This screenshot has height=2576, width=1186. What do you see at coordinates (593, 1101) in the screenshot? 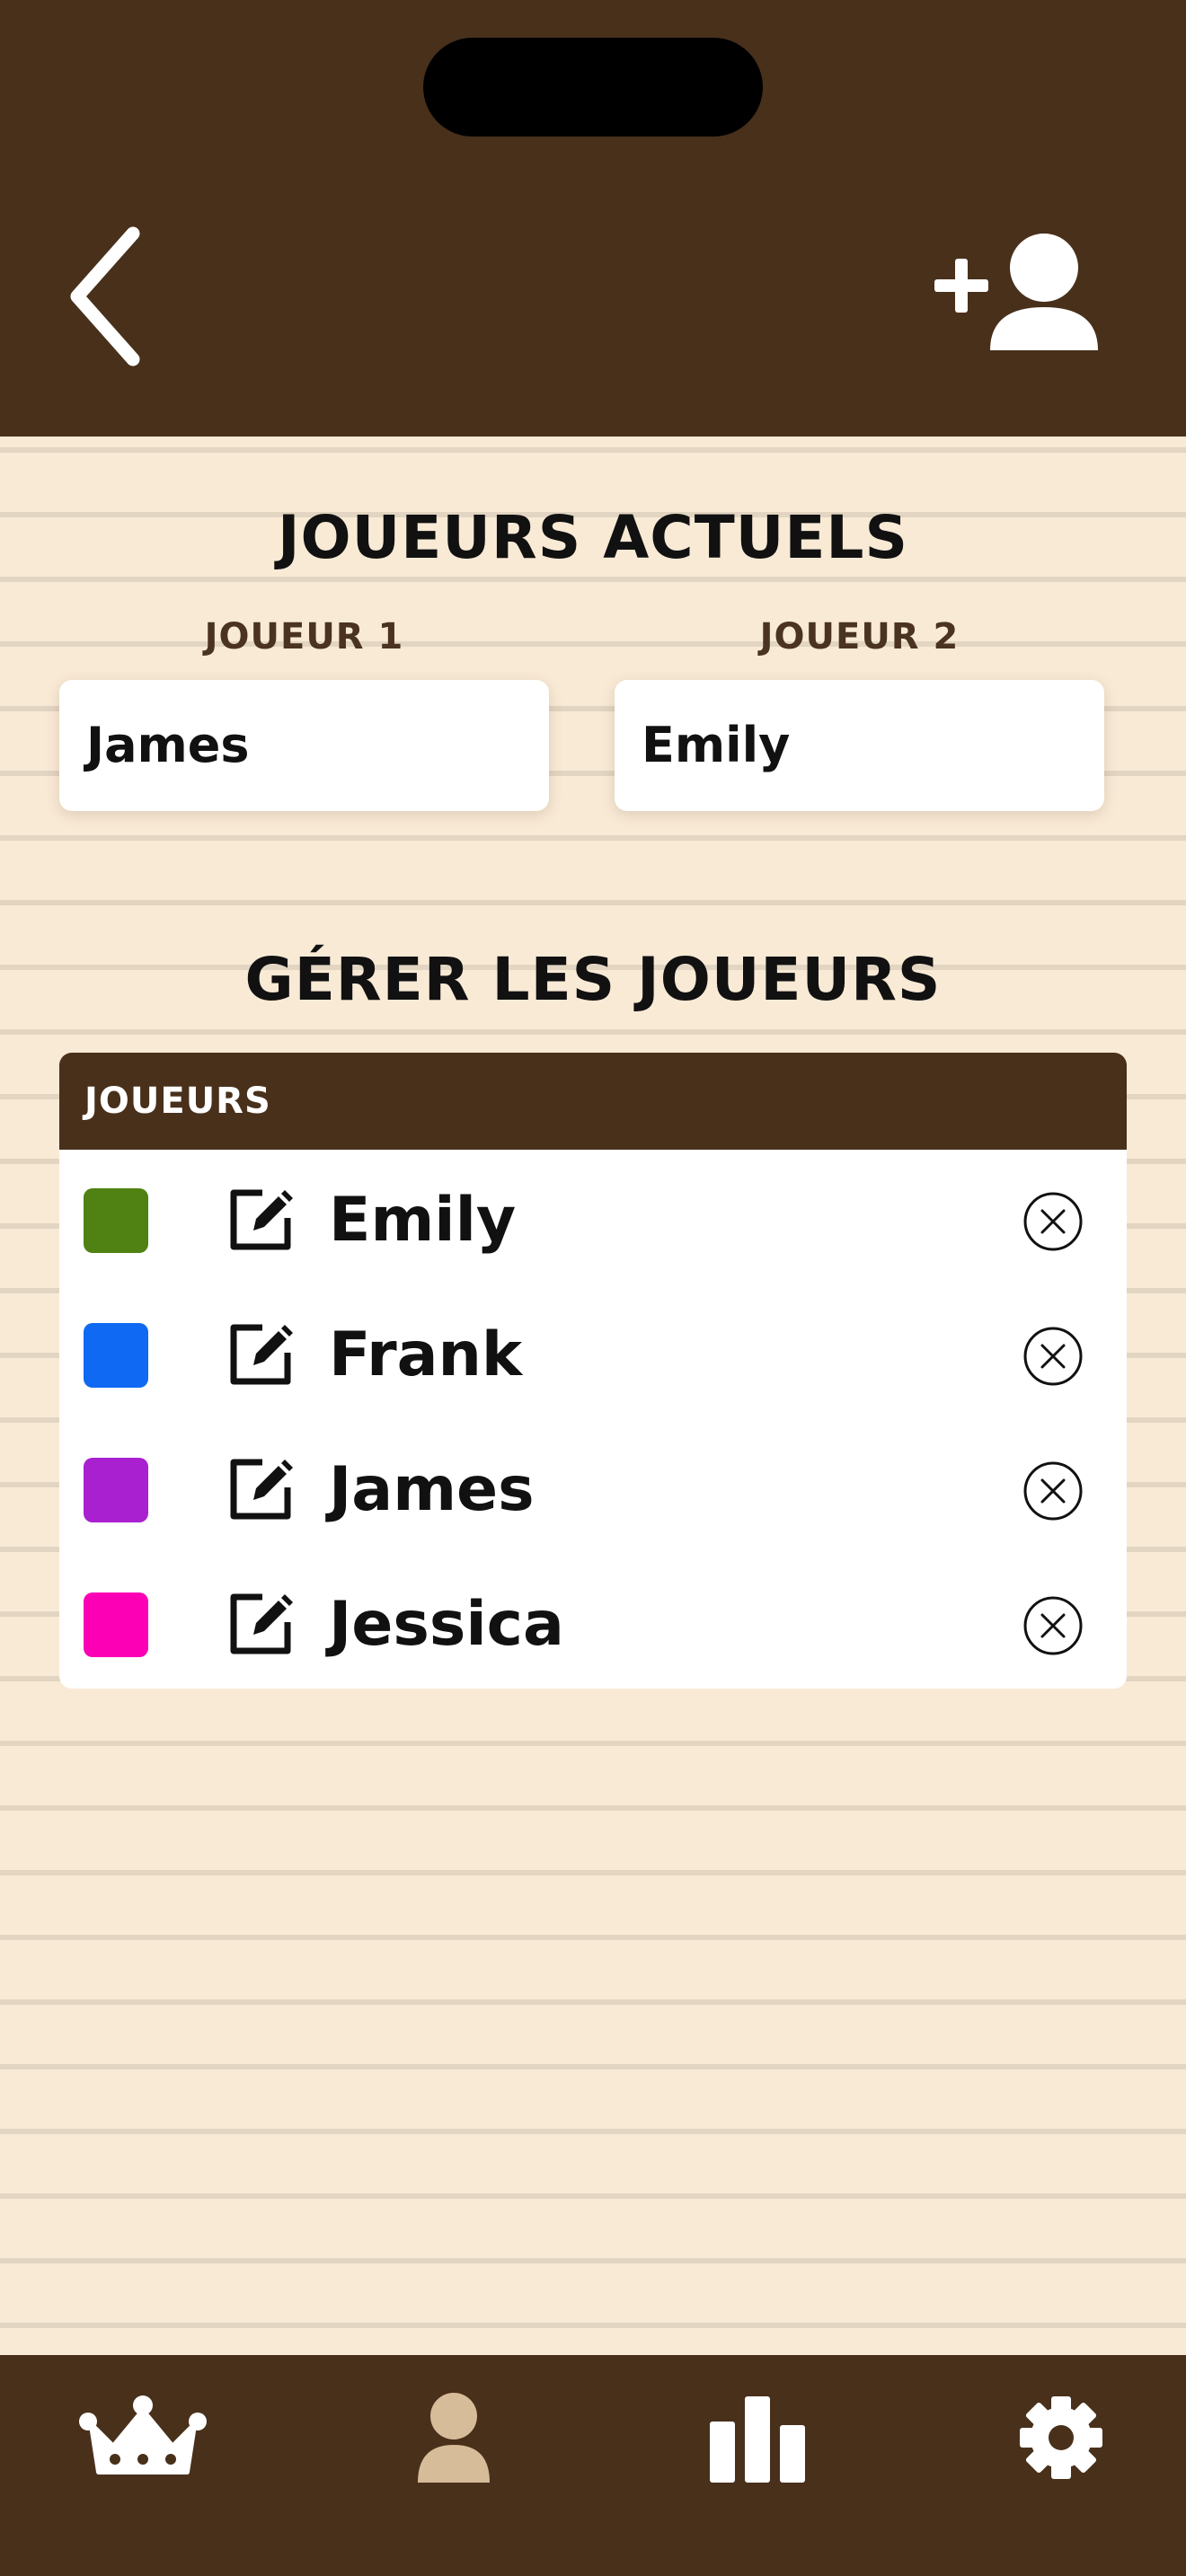
I see `players-table-header: JOUEURS` at bounding box center [593, 1101].